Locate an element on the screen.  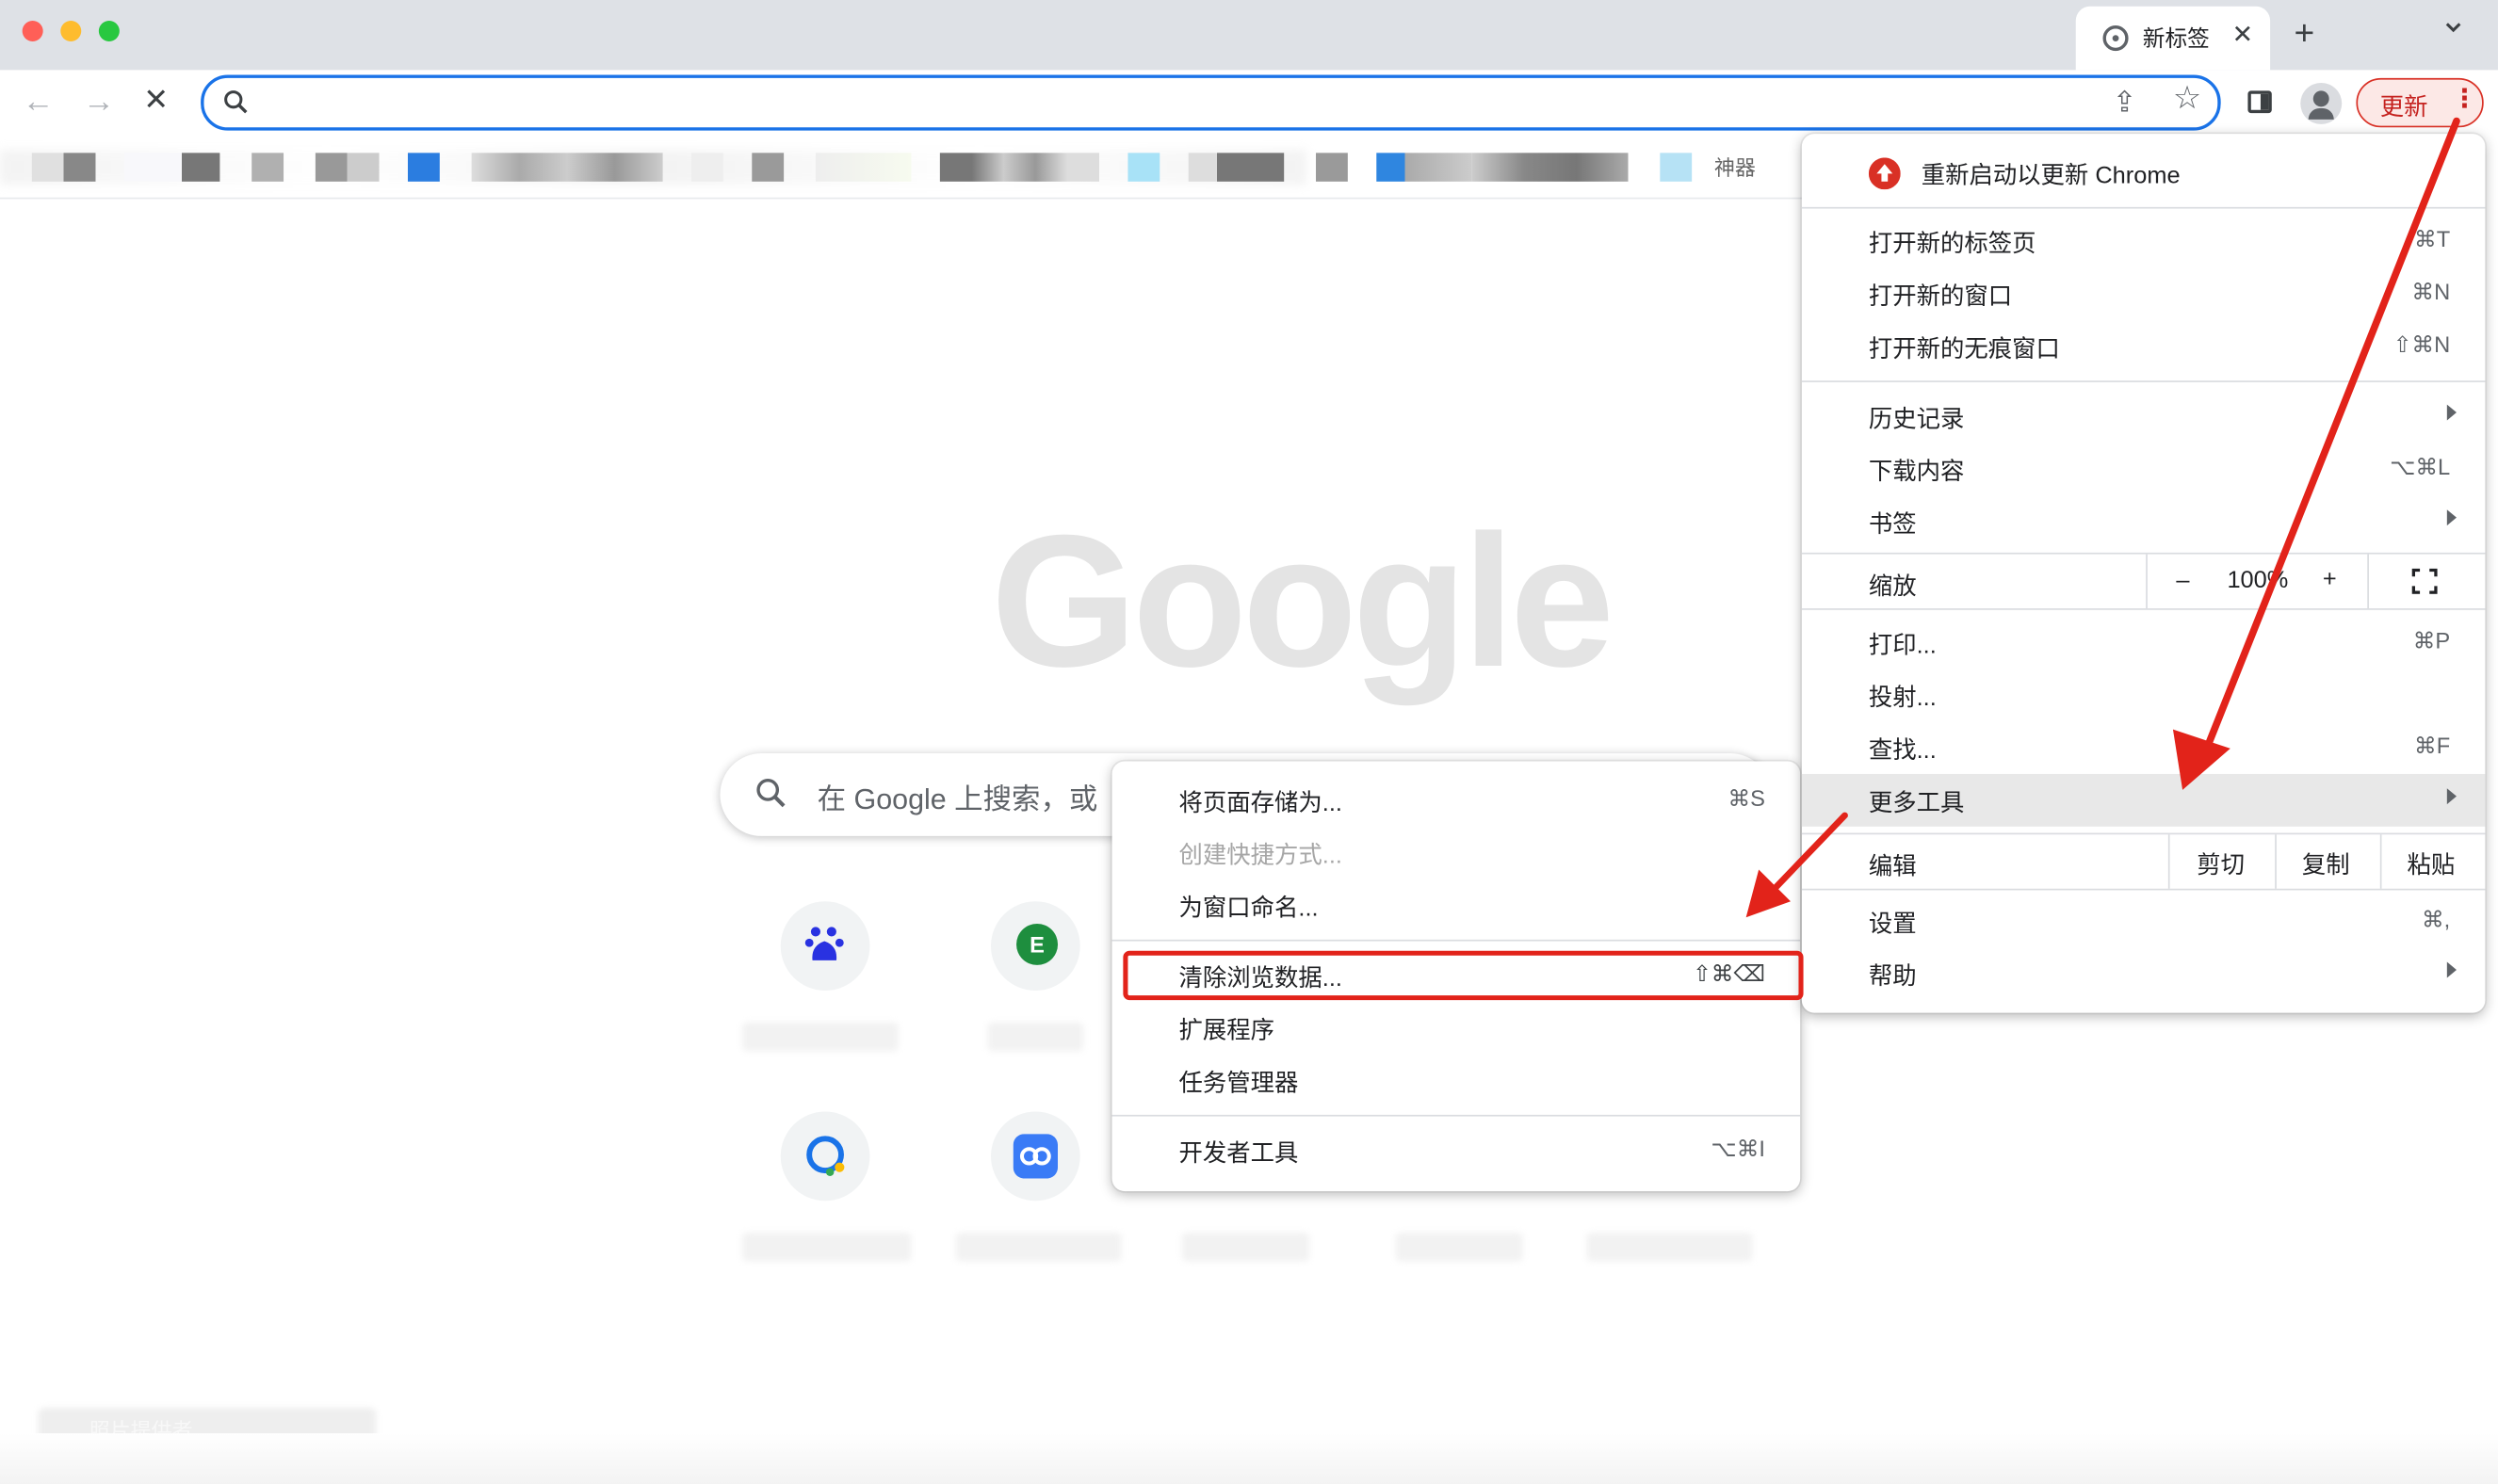
arrow-to-clear-data is located at coordinates (1808, 854).